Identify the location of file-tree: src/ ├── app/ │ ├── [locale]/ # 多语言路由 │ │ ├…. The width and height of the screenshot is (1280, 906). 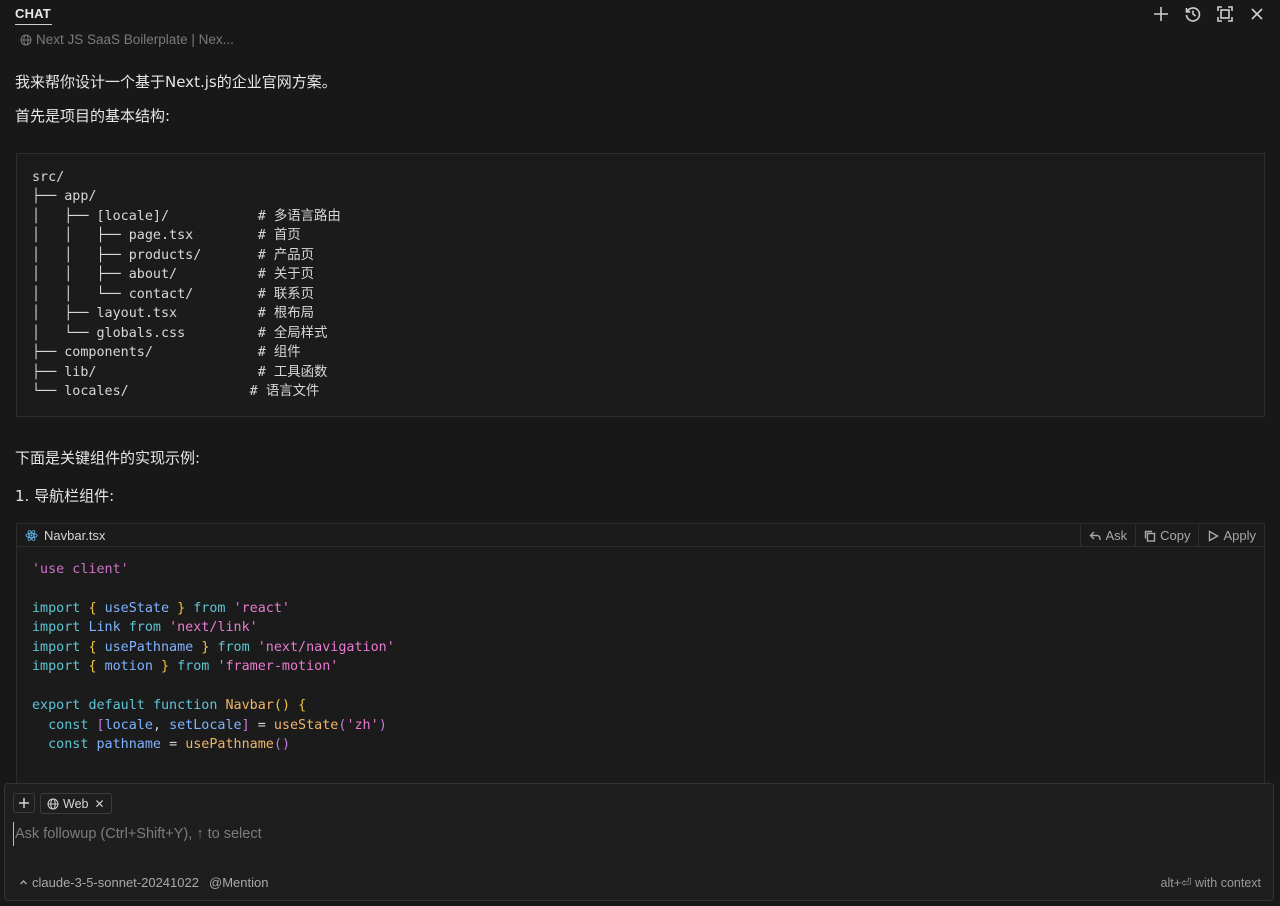
(186, 284).